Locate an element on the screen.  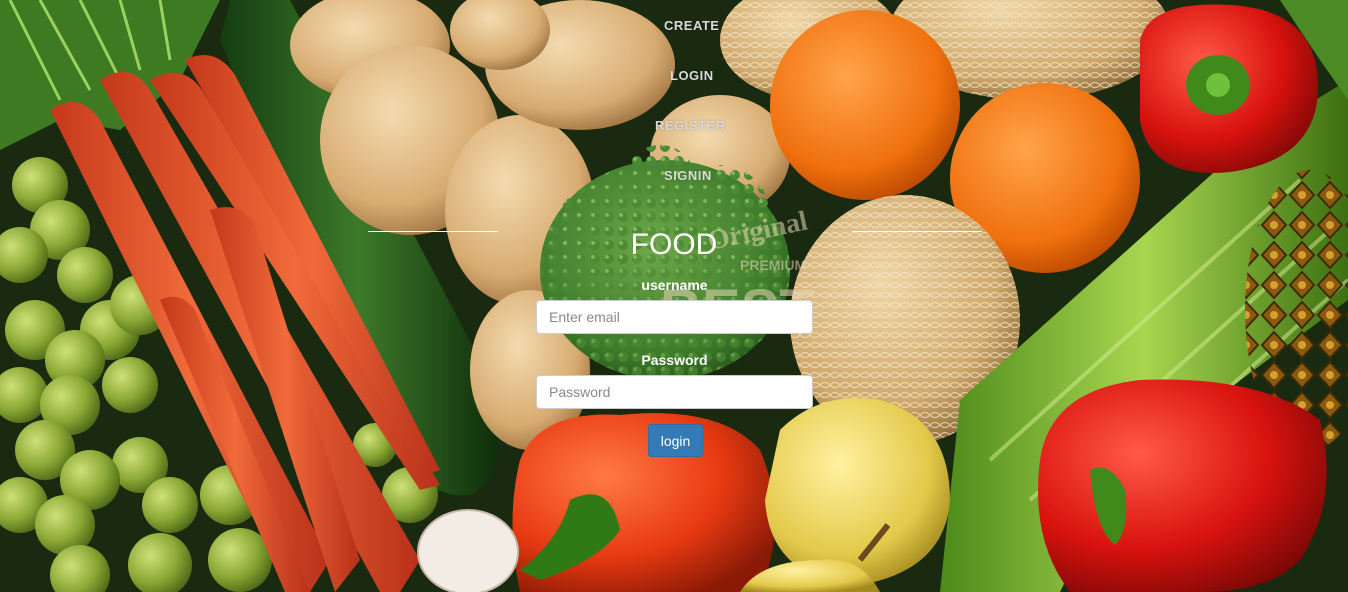
divider-left is located at coordinates (433, 231).